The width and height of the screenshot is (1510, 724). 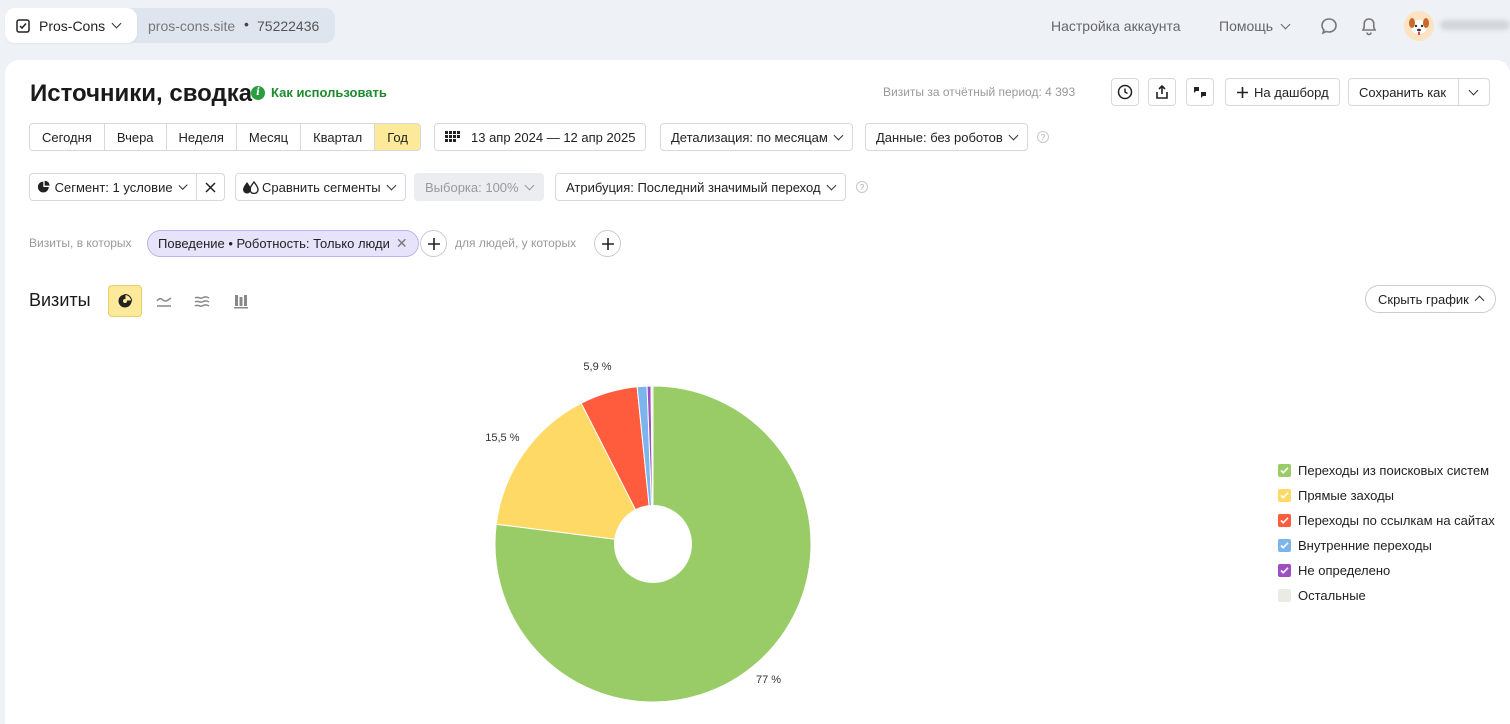 I want to click on legend-label: Переходы по ссылкам на сайтах, so click(x=1396, y=520).